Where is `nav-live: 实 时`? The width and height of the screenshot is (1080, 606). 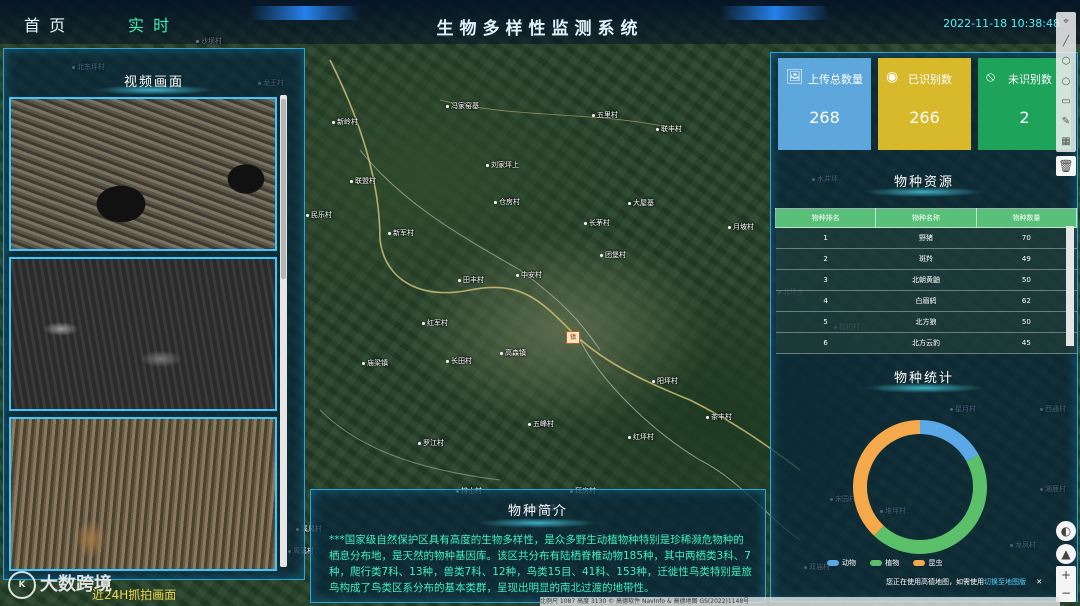 nav-live: 实 时 is located at coordinates (149, 24).